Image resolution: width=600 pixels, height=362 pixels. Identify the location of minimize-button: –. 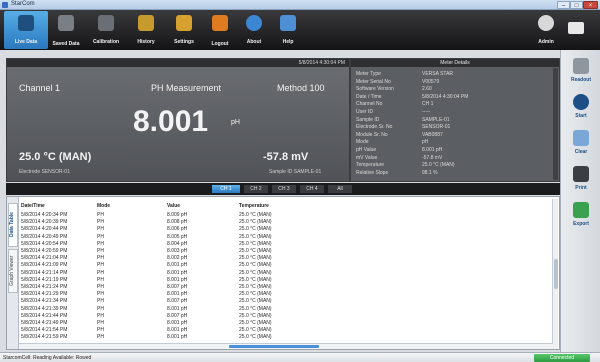
(563, 5).